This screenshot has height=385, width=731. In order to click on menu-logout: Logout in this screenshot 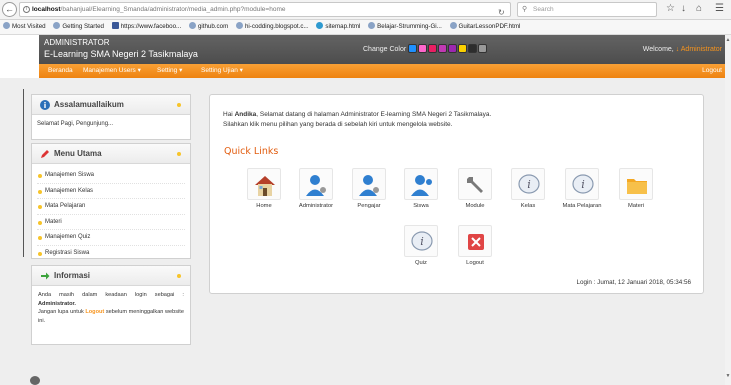, I will do `click(712, 71)`.